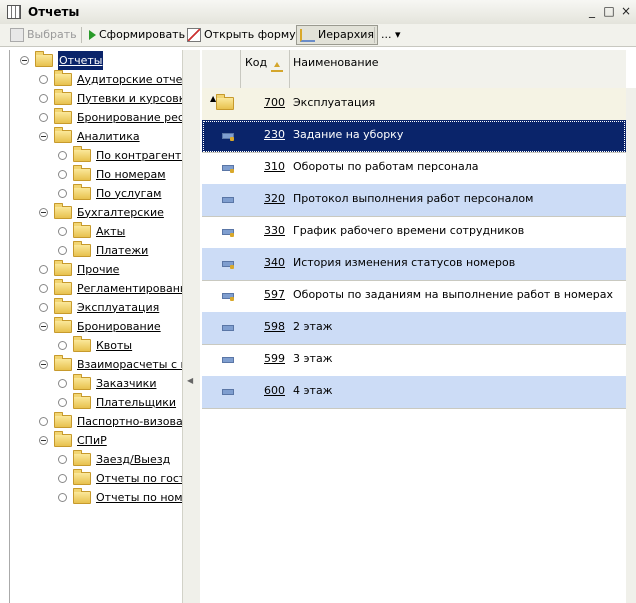  I want to click on tree-item-label: По услугам, so click(129, 193).